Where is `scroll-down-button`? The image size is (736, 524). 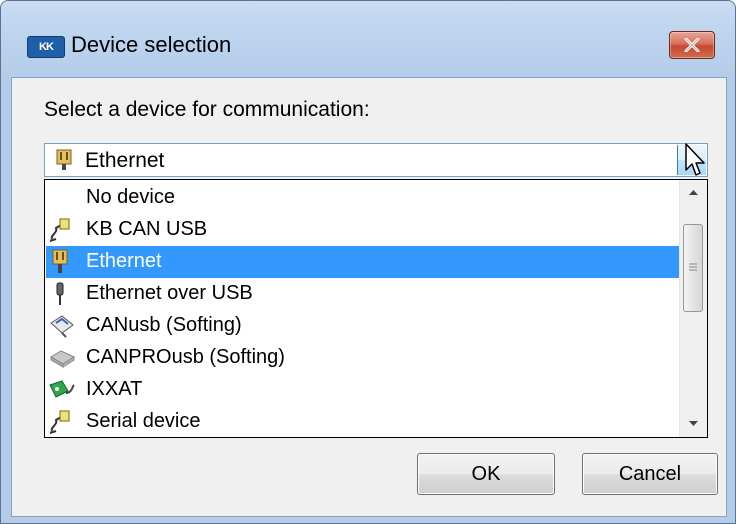
scroll-down-button is located at coordinates (693, 424).